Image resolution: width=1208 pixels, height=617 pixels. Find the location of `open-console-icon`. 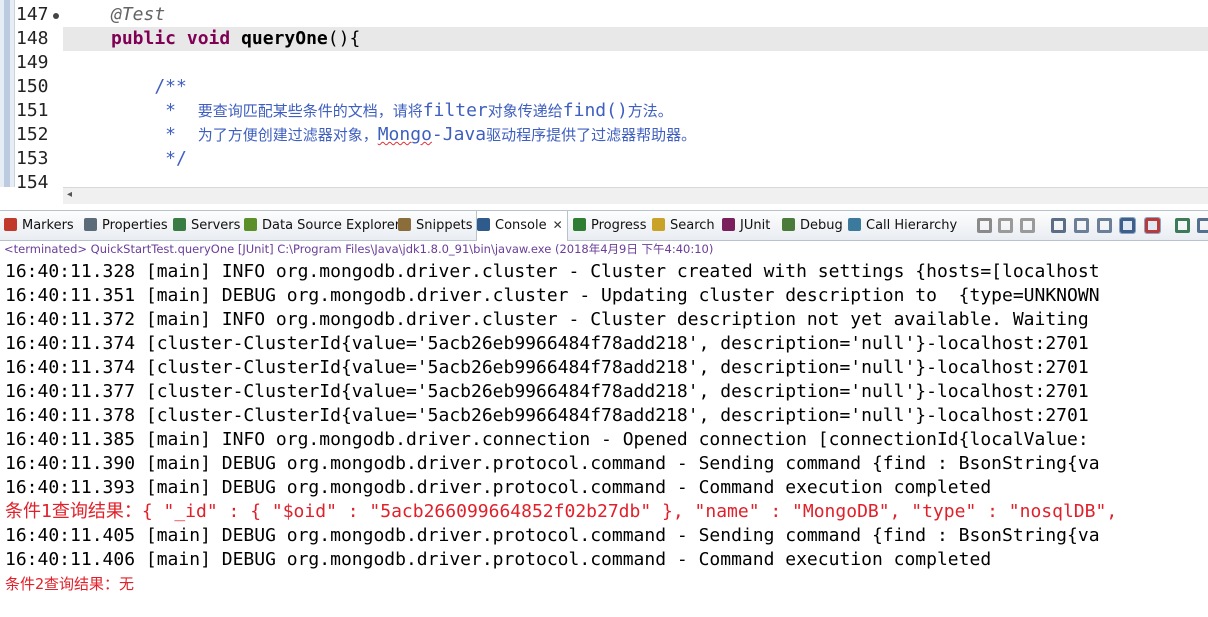

open-console-icon is located at coordinates (1182, 225).